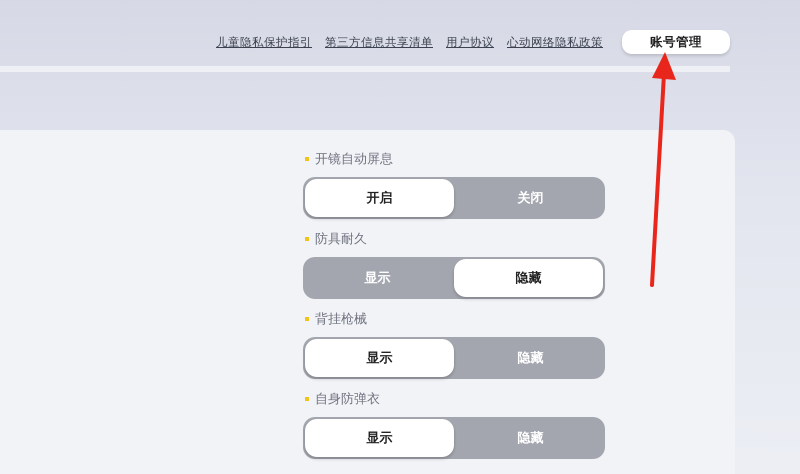 The width and height of the screenshot is (800, 474). What do you see at coordinates (470, 42) in the screenshot?
I see `top-link: 用户协议` at bounding box center [470, 42].